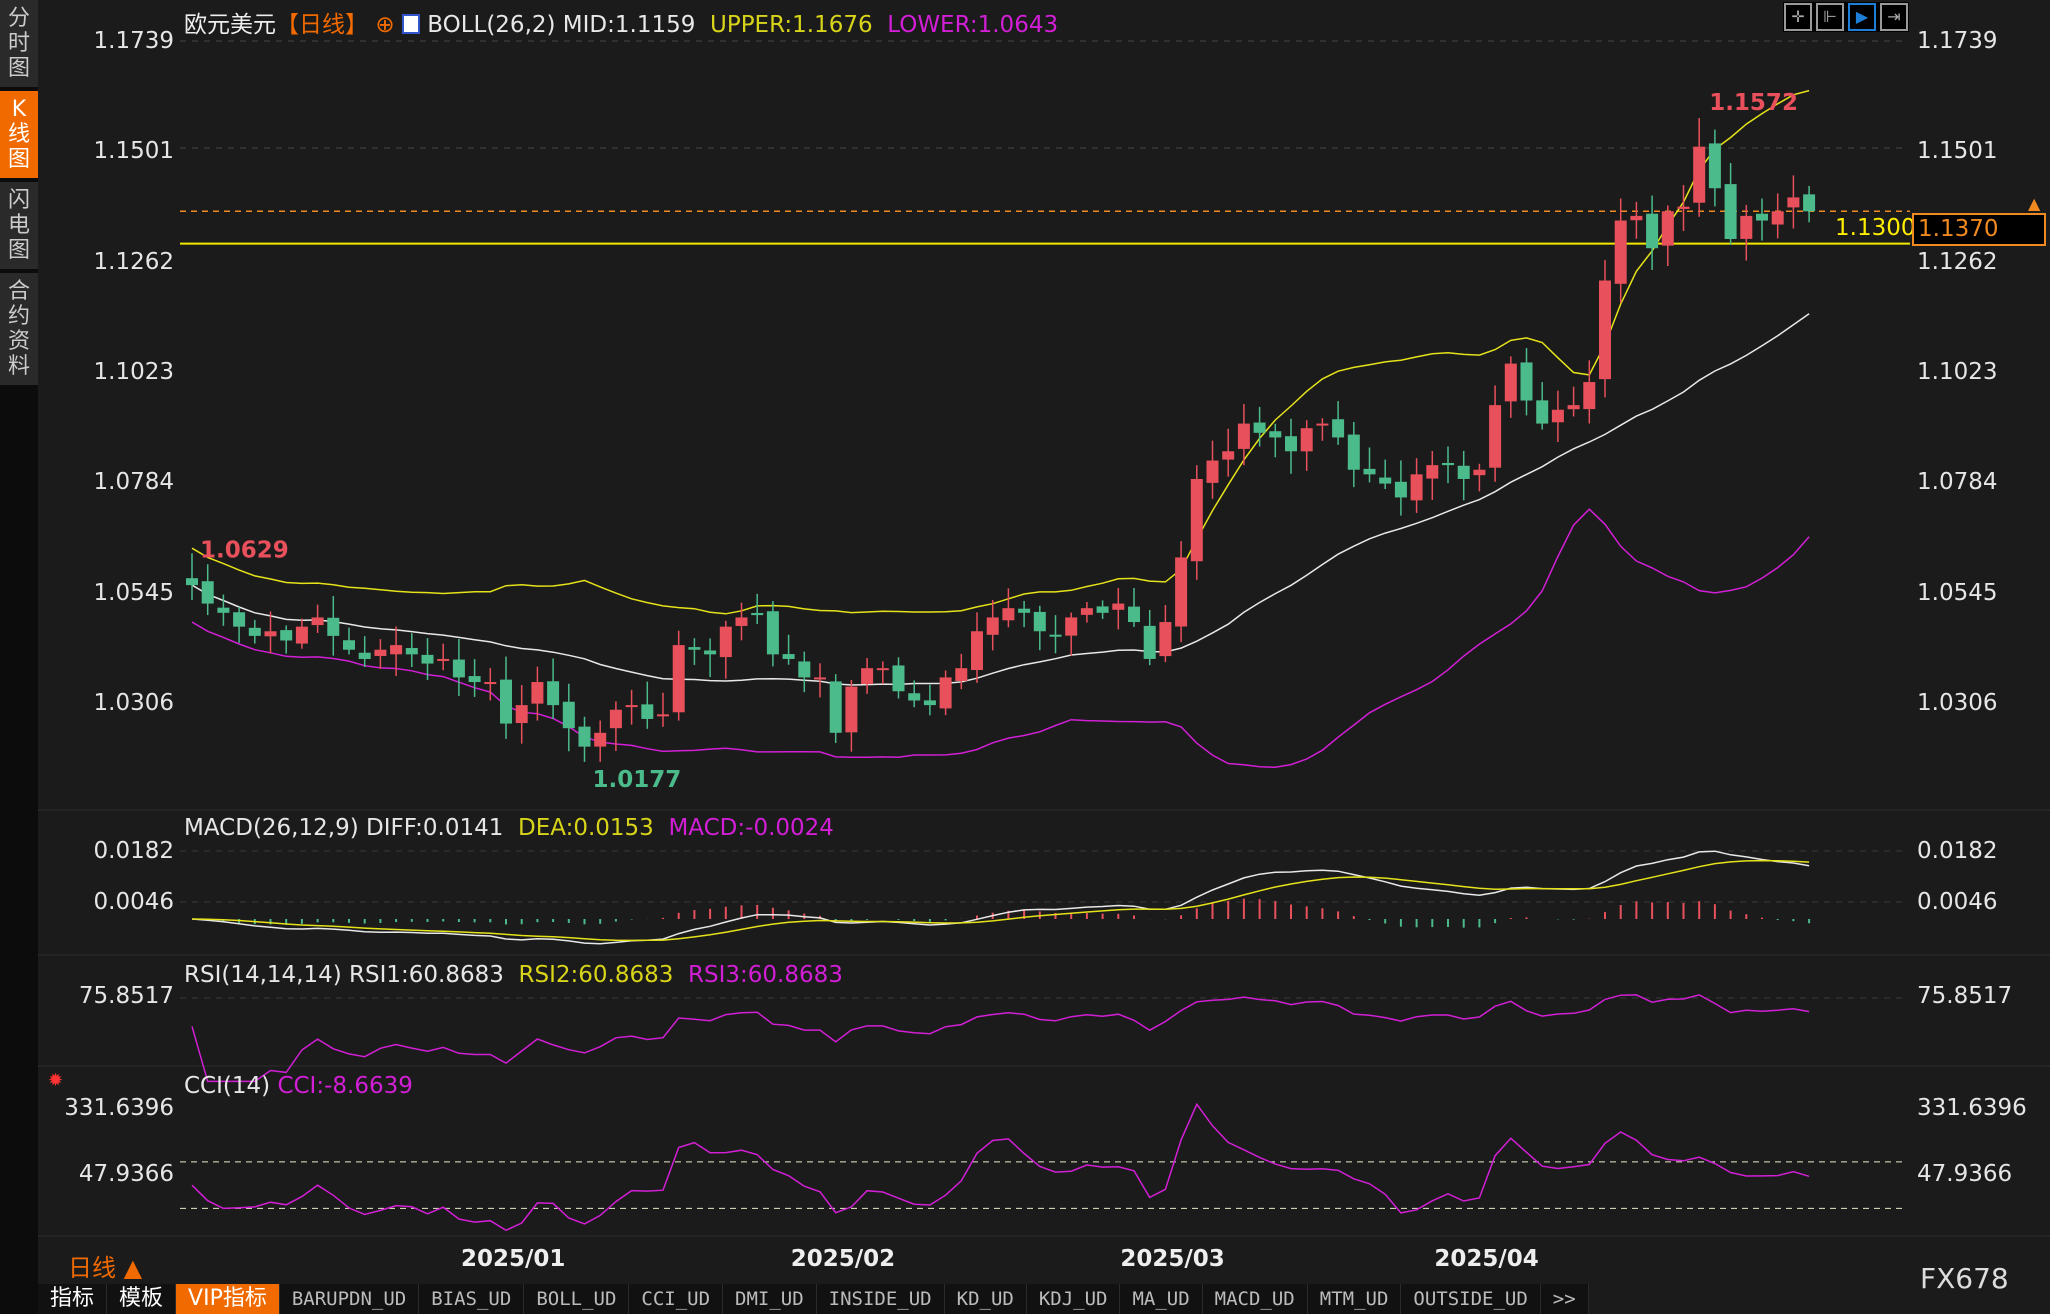  Describe the element at coordinates (244, 550) in the screenshot. I see `start-high-marker: 1.0629` at that location.